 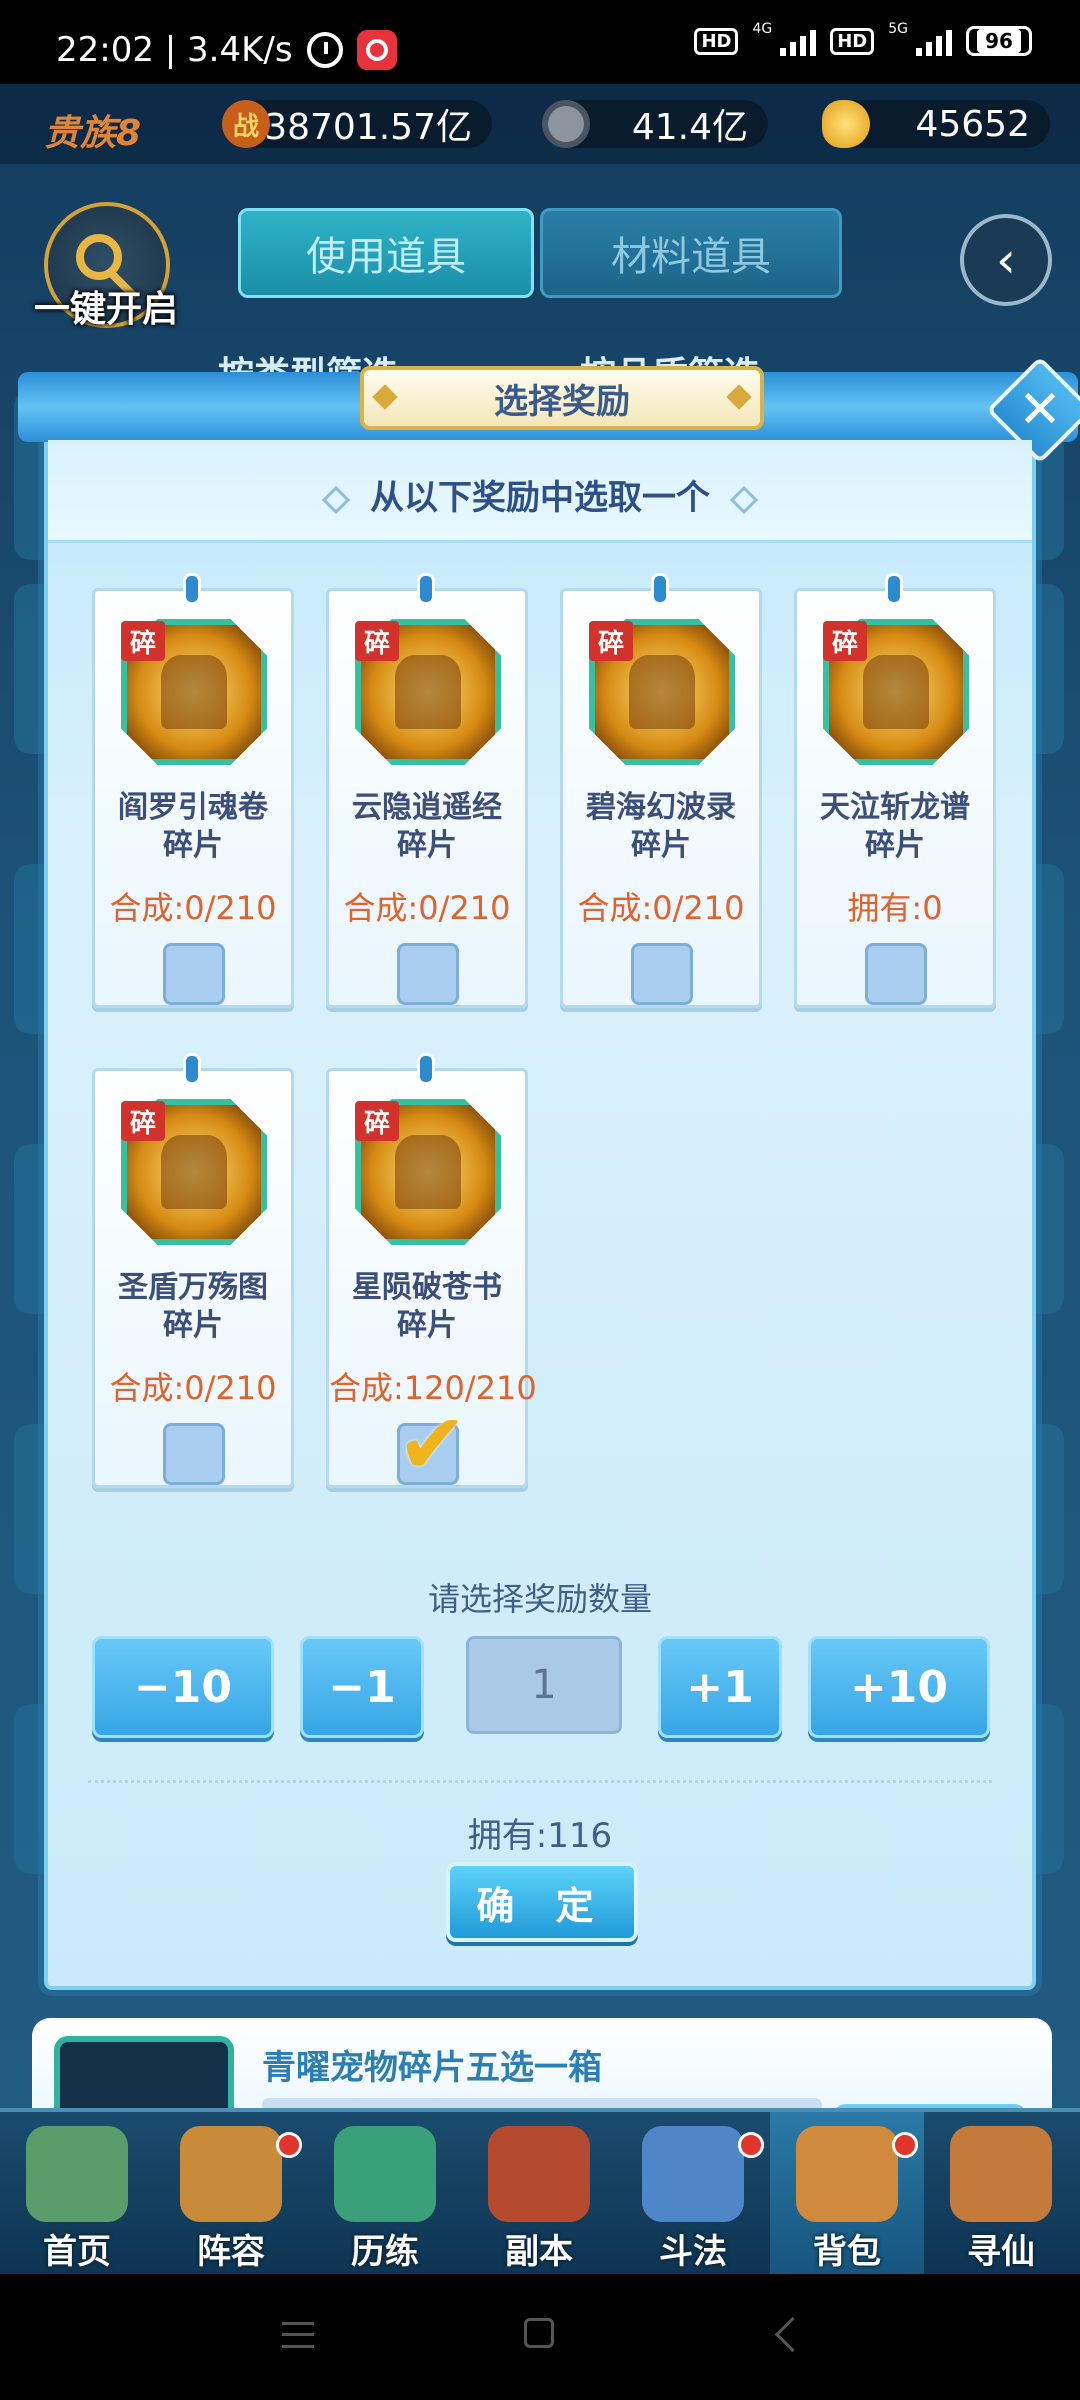 I want to click on nav-dungeon: 副本, so click(x=539, y=2195).